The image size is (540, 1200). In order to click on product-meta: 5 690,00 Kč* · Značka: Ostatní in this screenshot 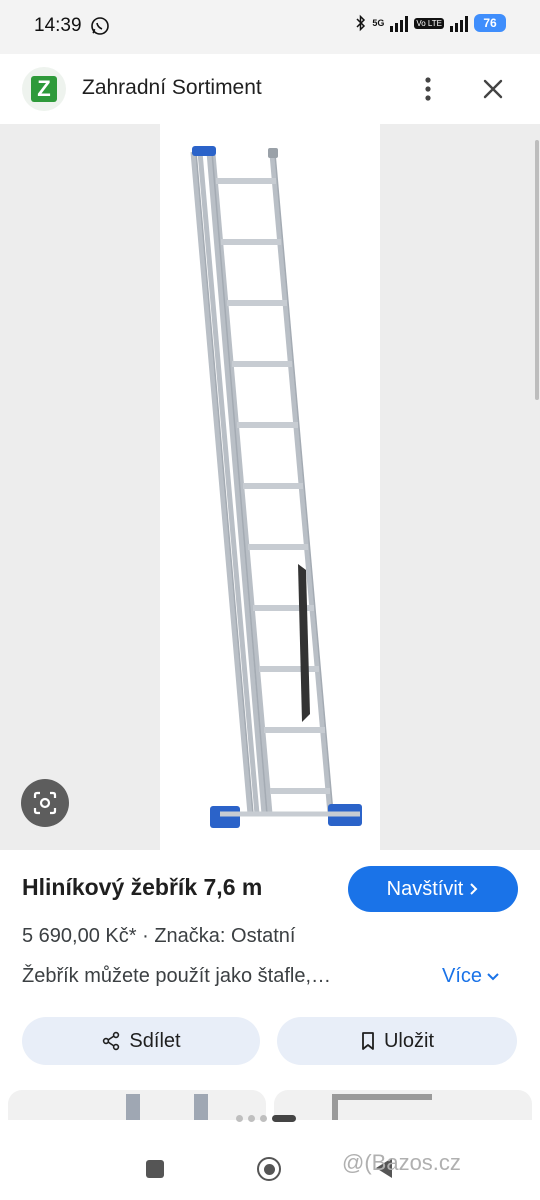, I will do `click(158, 936)`.